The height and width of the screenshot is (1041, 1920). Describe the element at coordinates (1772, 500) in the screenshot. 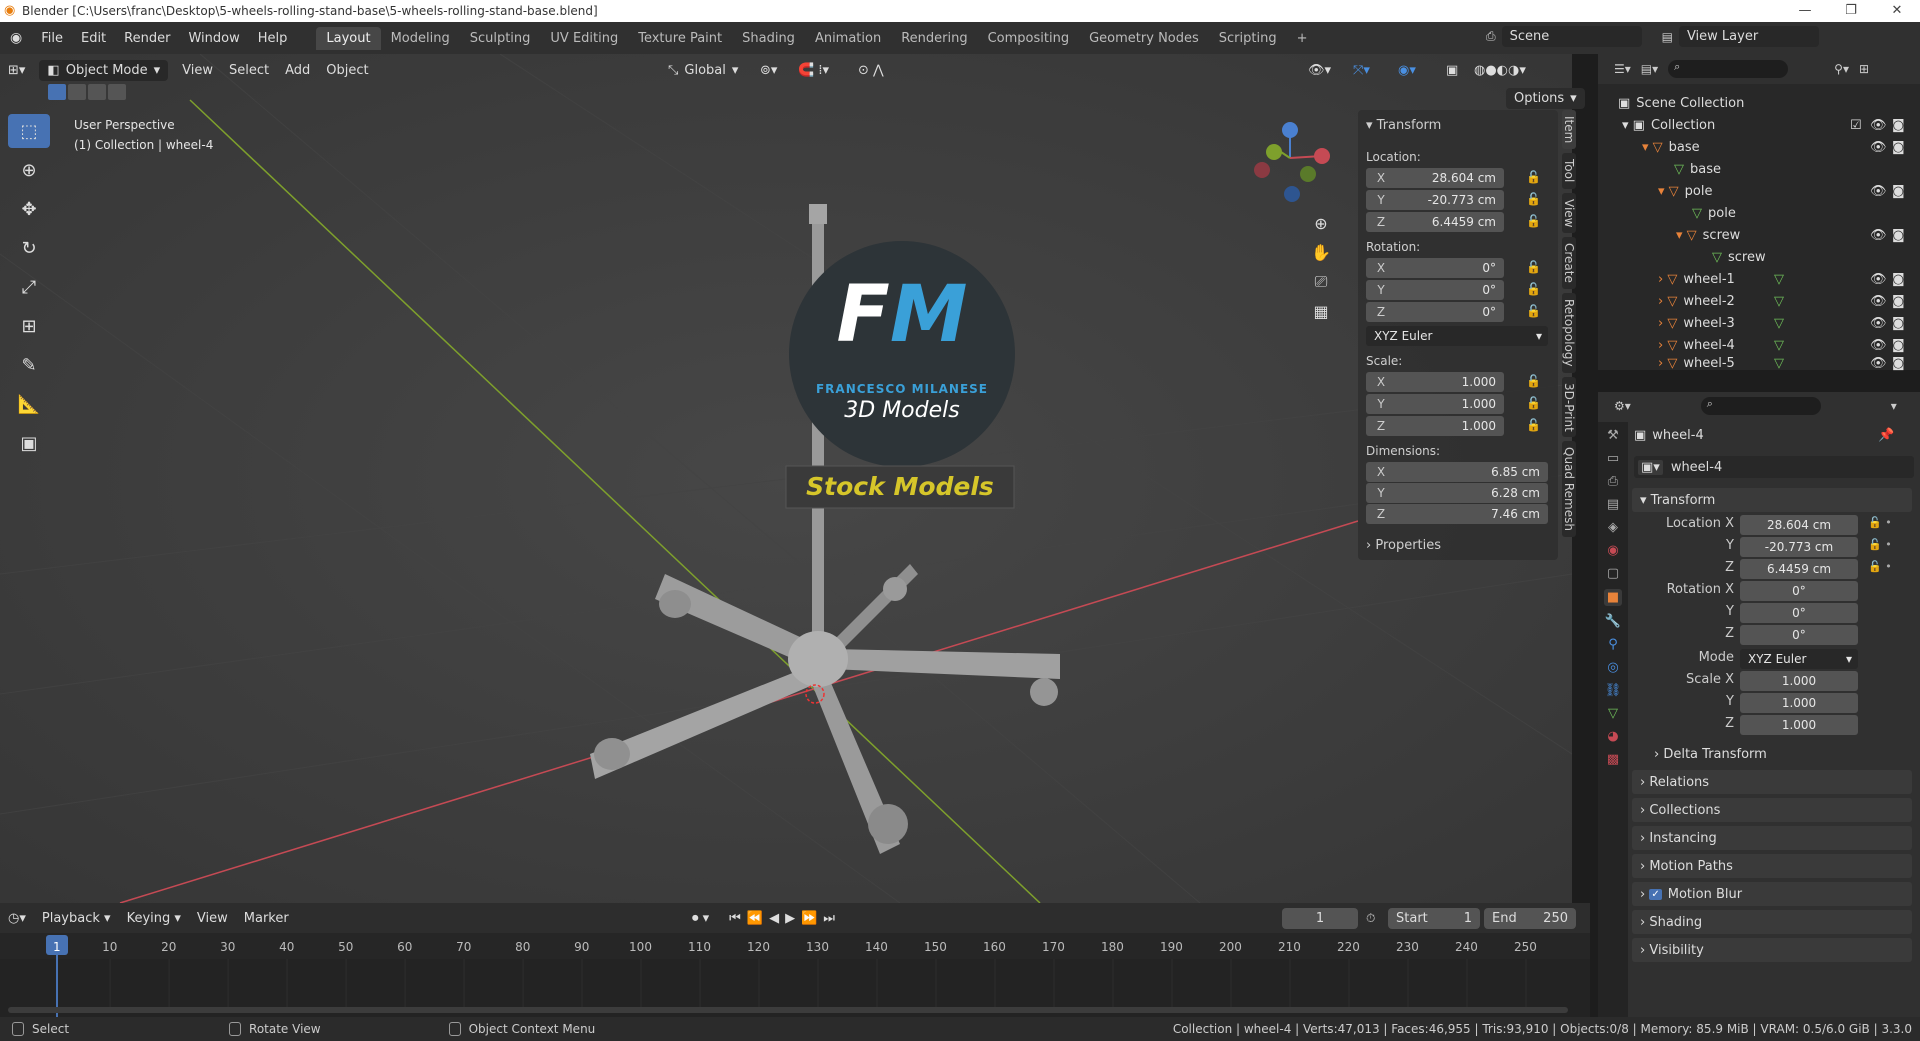

I see `transform-section-header: ▾ Transform` at that location.